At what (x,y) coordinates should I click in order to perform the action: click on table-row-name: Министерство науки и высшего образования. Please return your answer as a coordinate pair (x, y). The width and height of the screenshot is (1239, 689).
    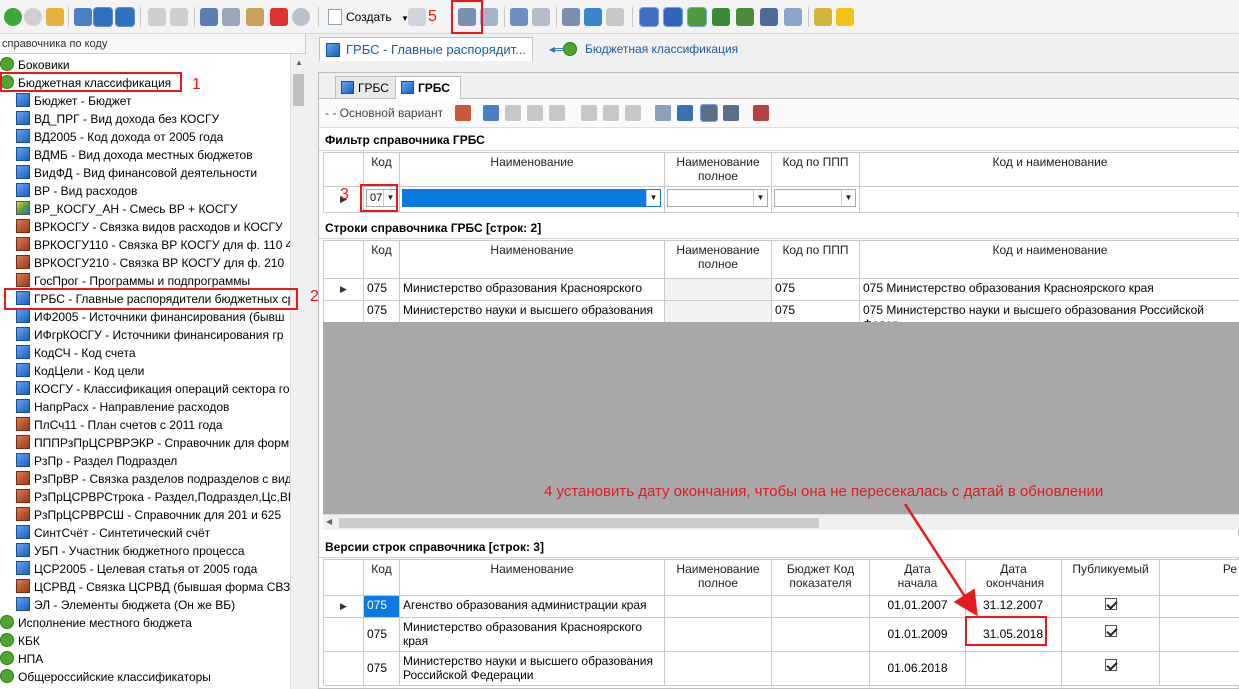
    Looking at the image, I should click on (532, 312).